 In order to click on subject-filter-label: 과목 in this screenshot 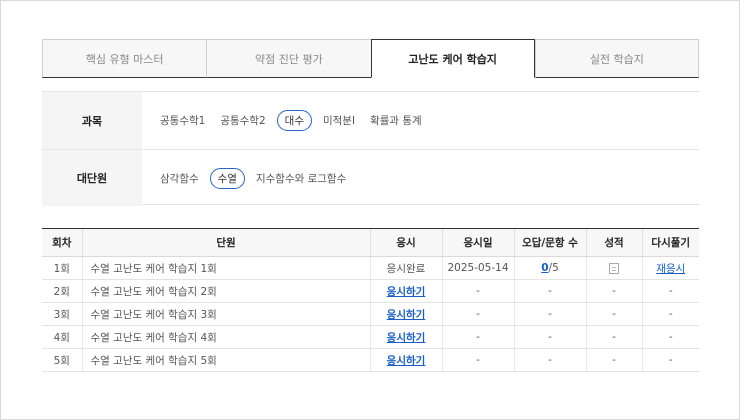, I will do `click(92, 120)`.